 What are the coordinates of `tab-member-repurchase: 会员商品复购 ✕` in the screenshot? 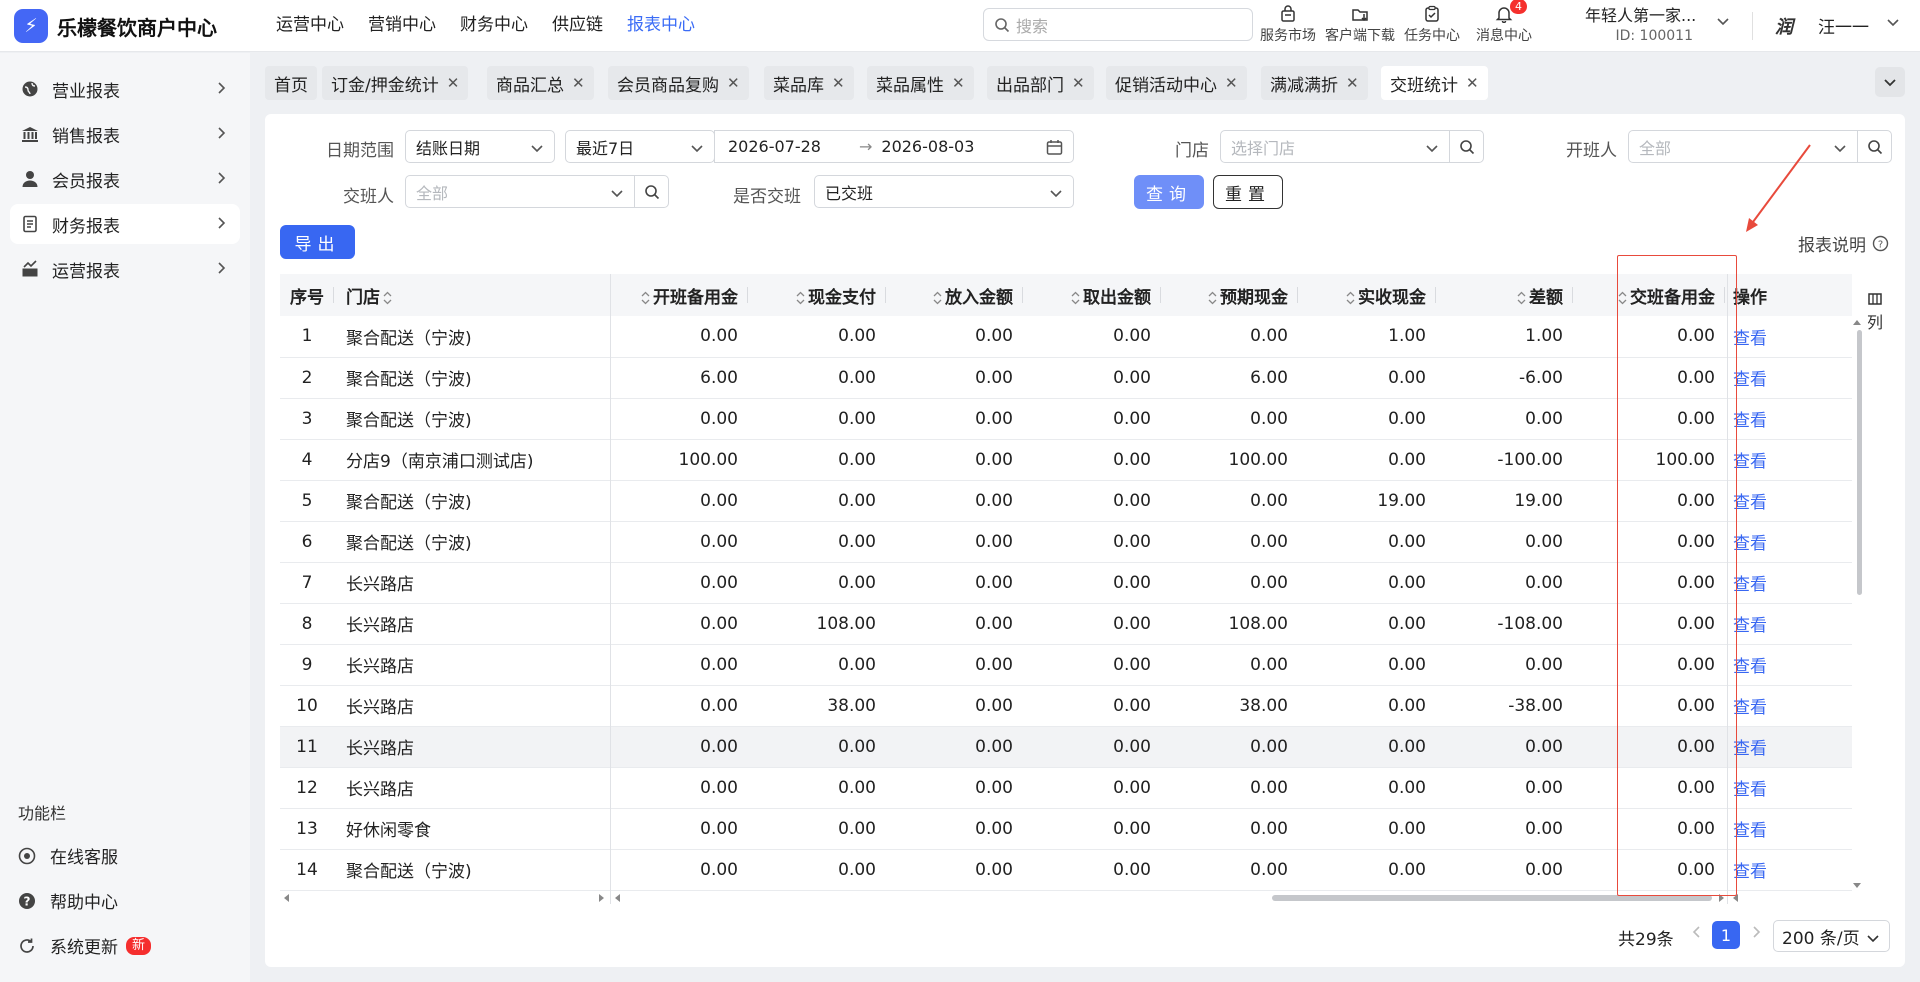 It's located at (678, 83).